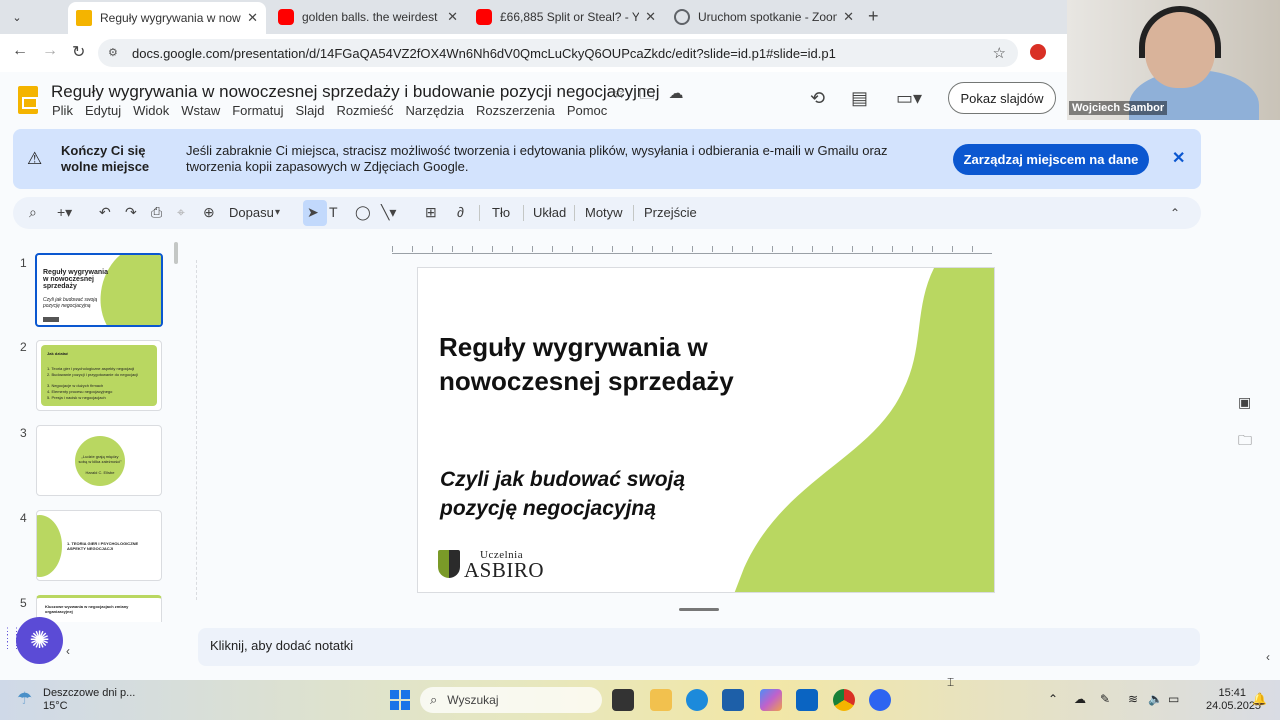  Describe the element at coordinates (1155, 699) in the screenshot. I see `volume-icon: 🔈` at that location.